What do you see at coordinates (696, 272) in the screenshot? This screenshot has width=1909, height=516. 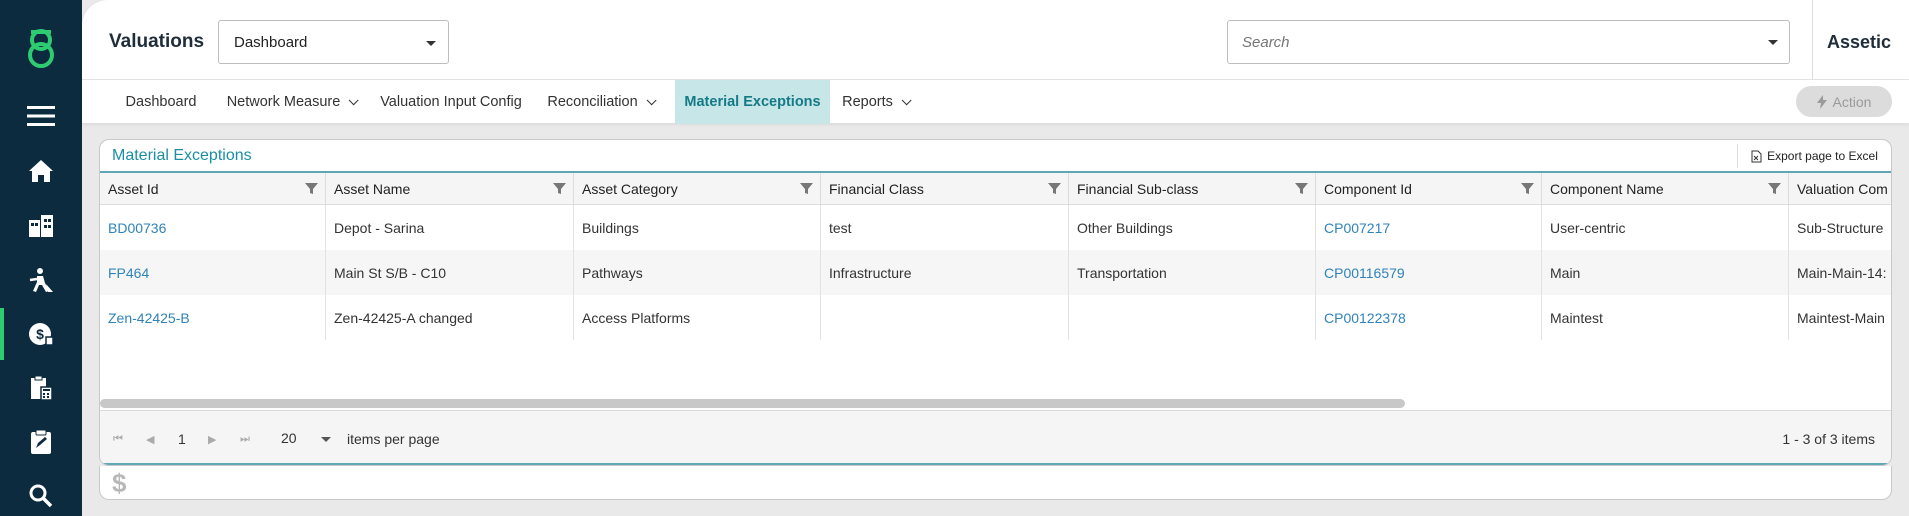 I see `asset-category-cell: Pathways` at bounding box center [696, 272].